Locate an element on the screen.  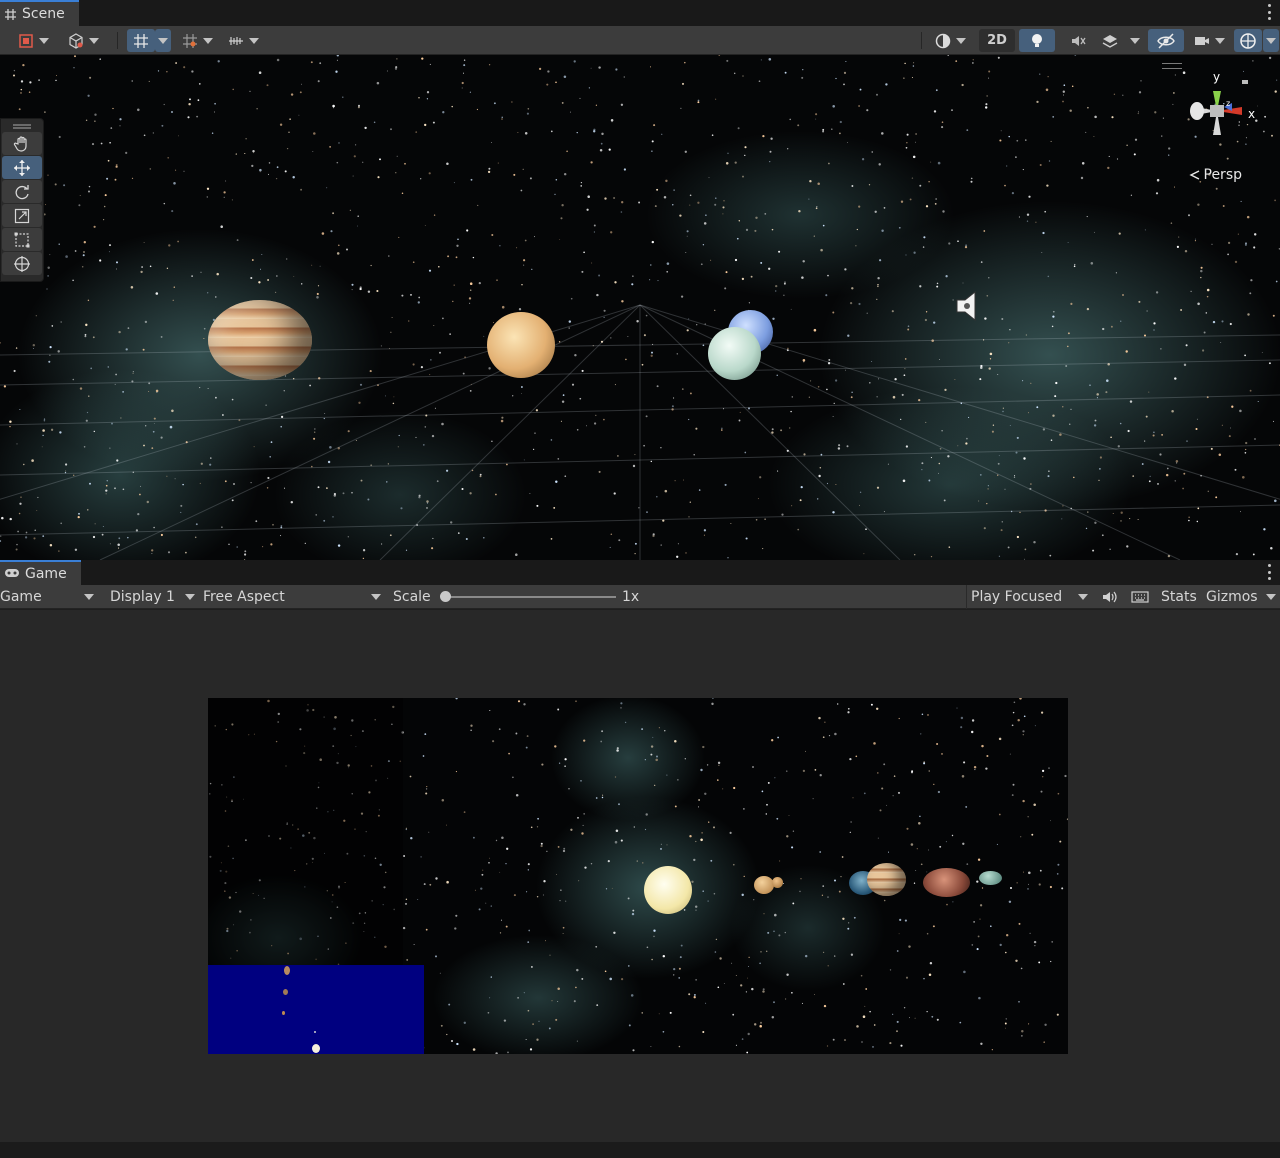
scale-icon is located at coordinates (22, 215).